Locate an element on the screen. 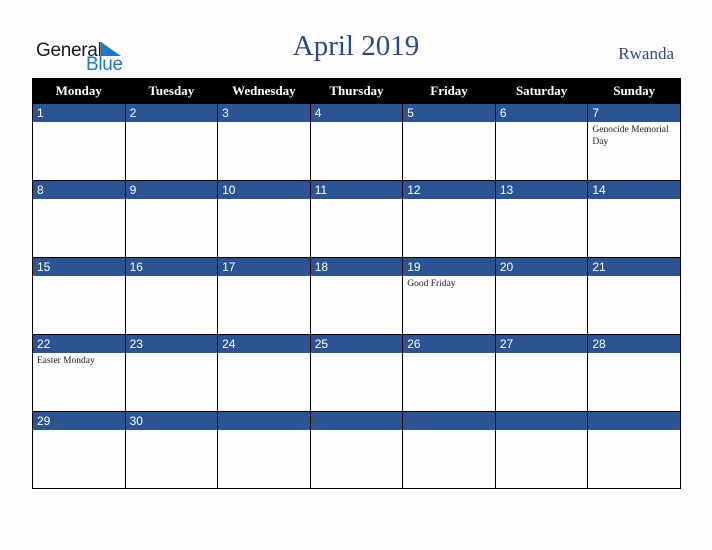 The height and width of the screenshot is (550, 712). day-number: 25 is located at coordinates (356, 344).